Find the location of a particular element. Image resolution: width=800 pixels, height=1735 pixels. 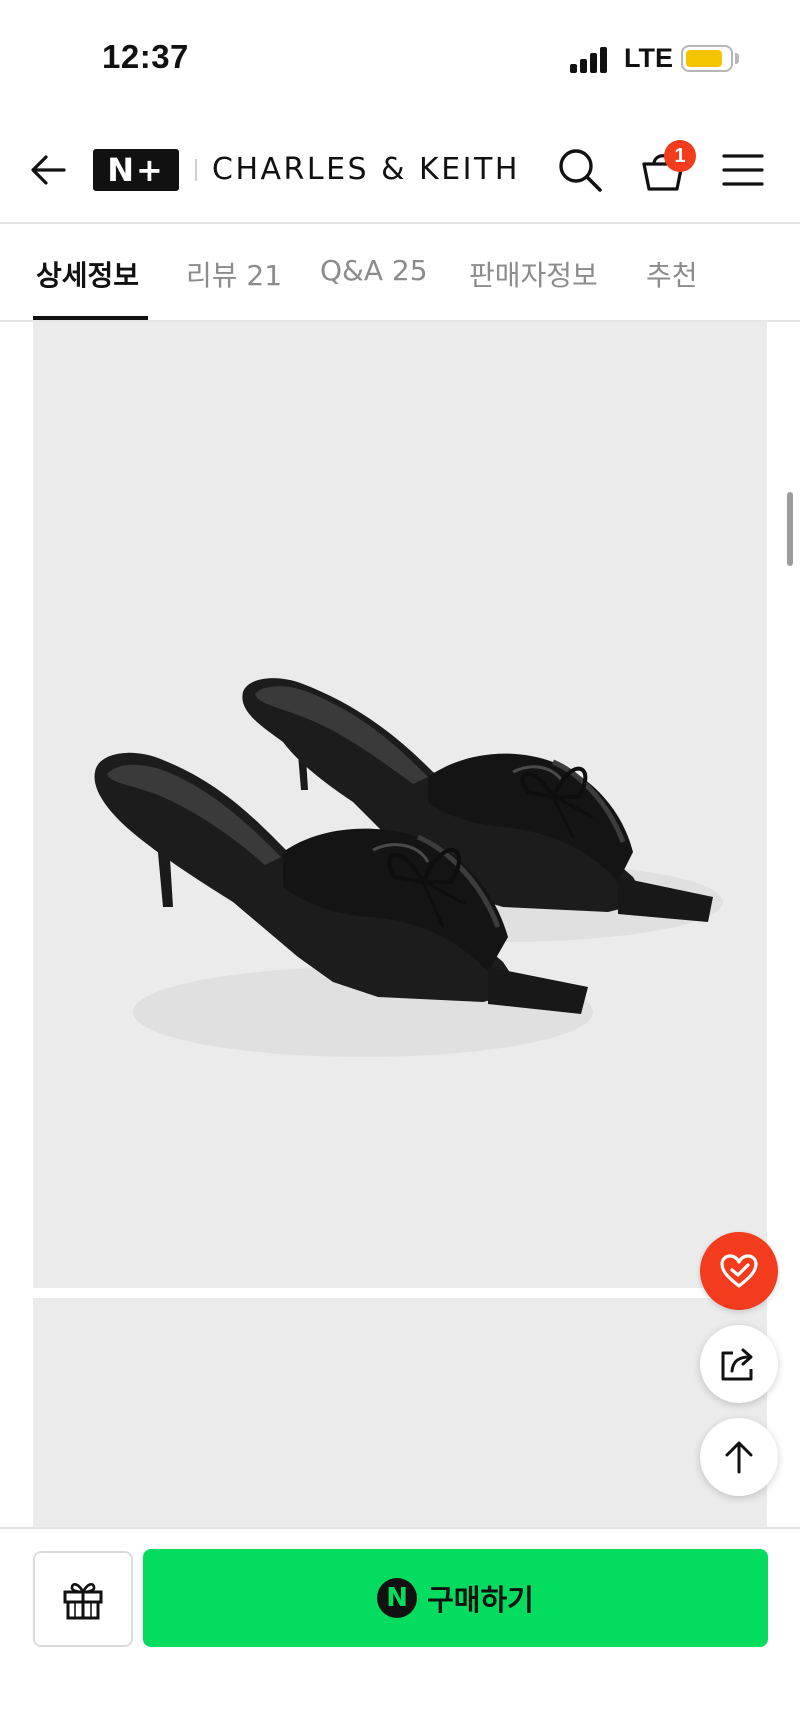

product-tabs: 상세정보 리뷰 21 Q&A 25 판매자정보 추천 is located at coordinates (400, 273).